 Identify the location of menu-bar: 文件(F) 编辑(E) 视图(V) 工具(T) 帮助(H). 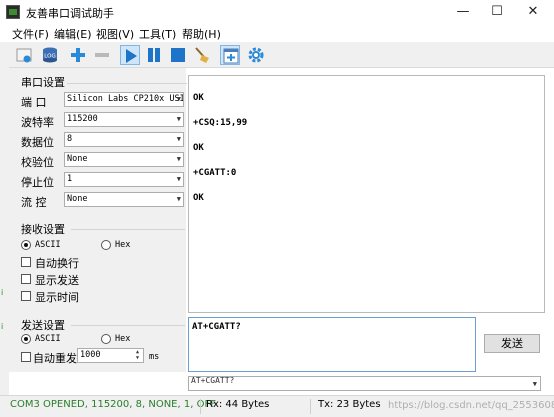
(277, 33).